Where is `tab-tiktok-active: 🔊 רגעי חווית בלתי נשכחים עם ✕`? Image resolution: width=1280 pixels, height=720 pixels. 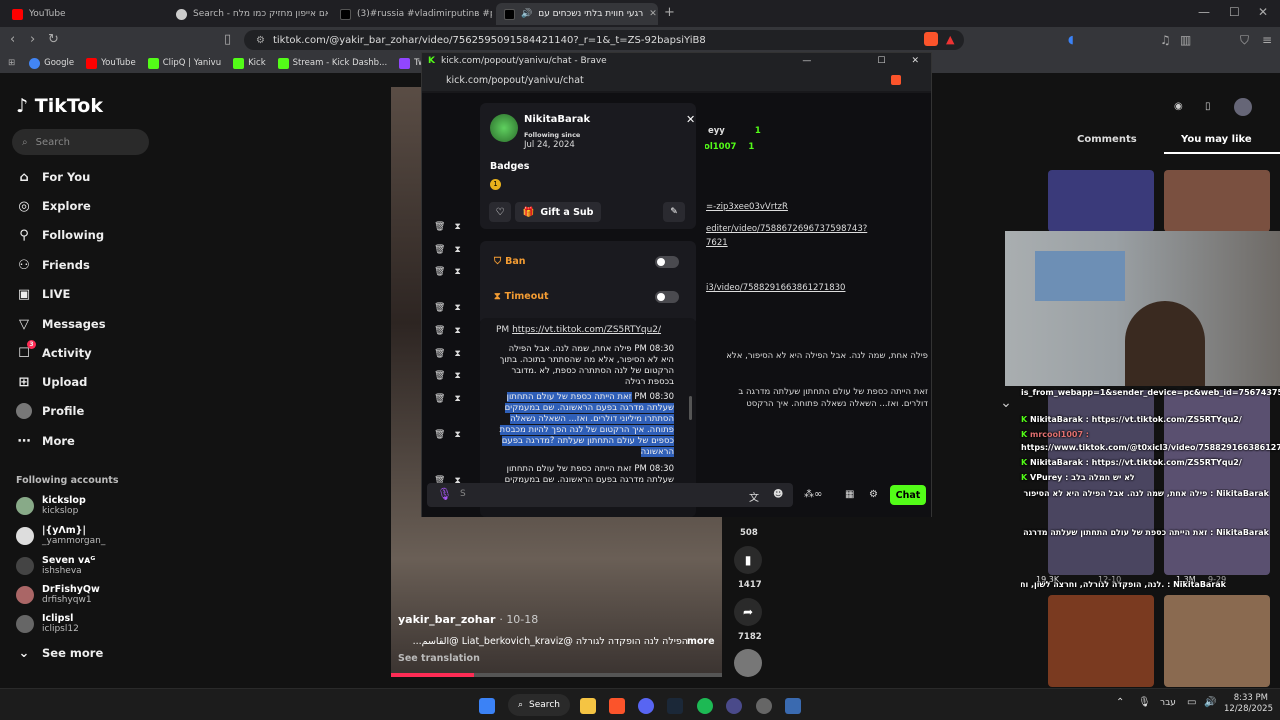 tab-tiktok-active: 🔊 רגעי חווית בלתי נשכחים עם ✕ is located at coordinates (577, 14).